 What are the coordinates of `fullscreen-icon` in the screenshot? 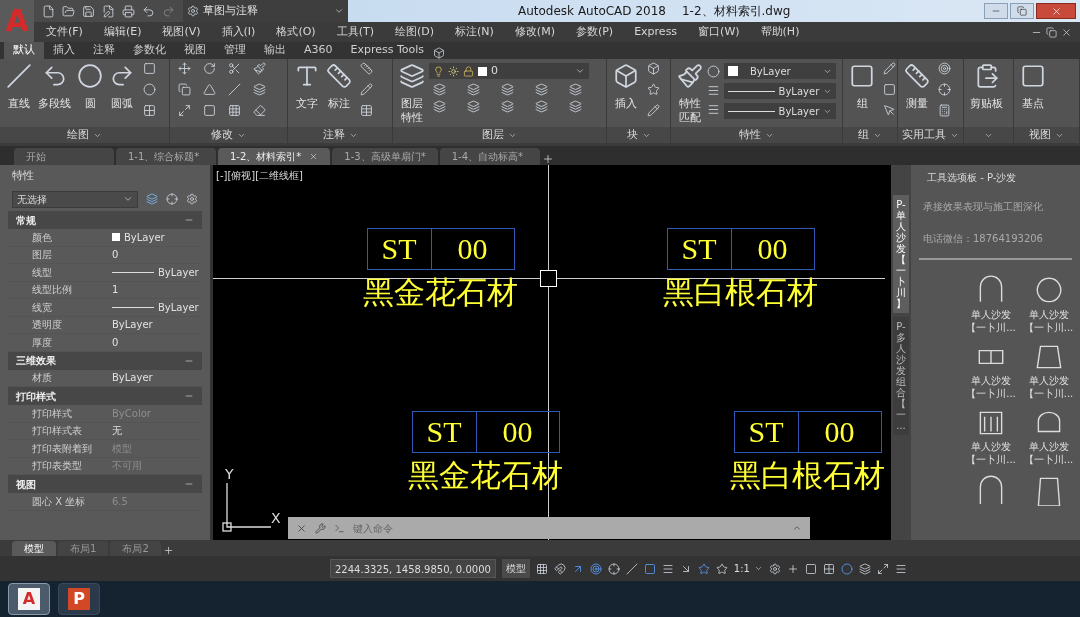 It's located at (882, 568).